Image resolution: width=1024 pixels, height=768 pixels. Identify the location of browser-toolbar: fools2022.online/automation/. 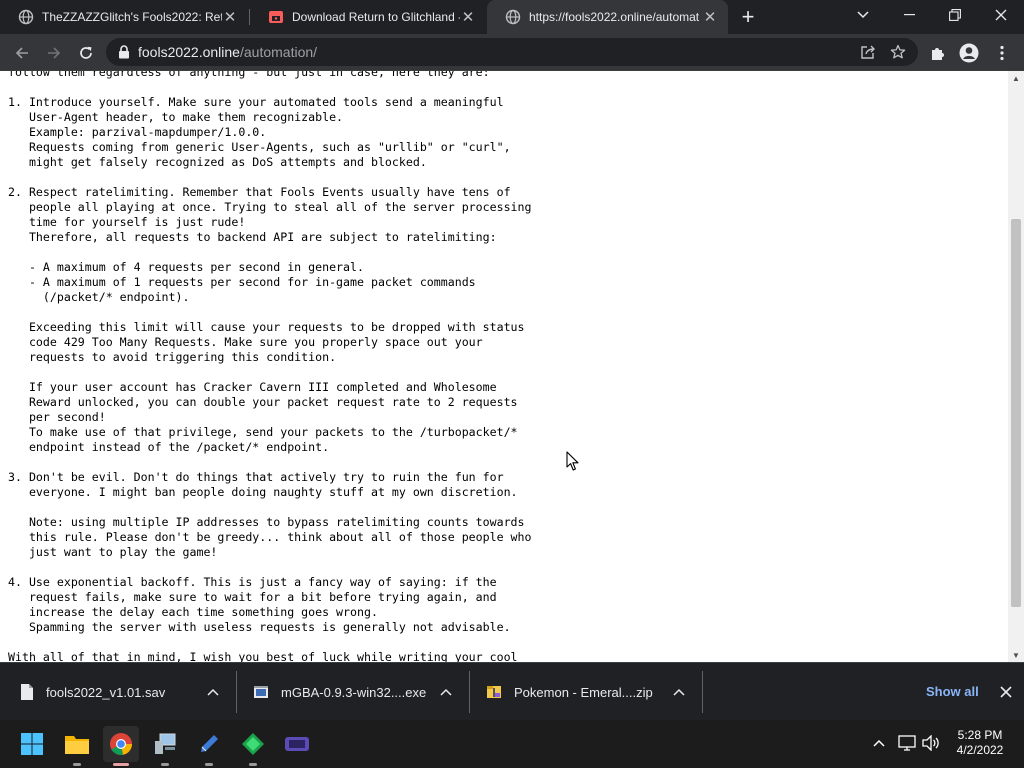
(512, 52).